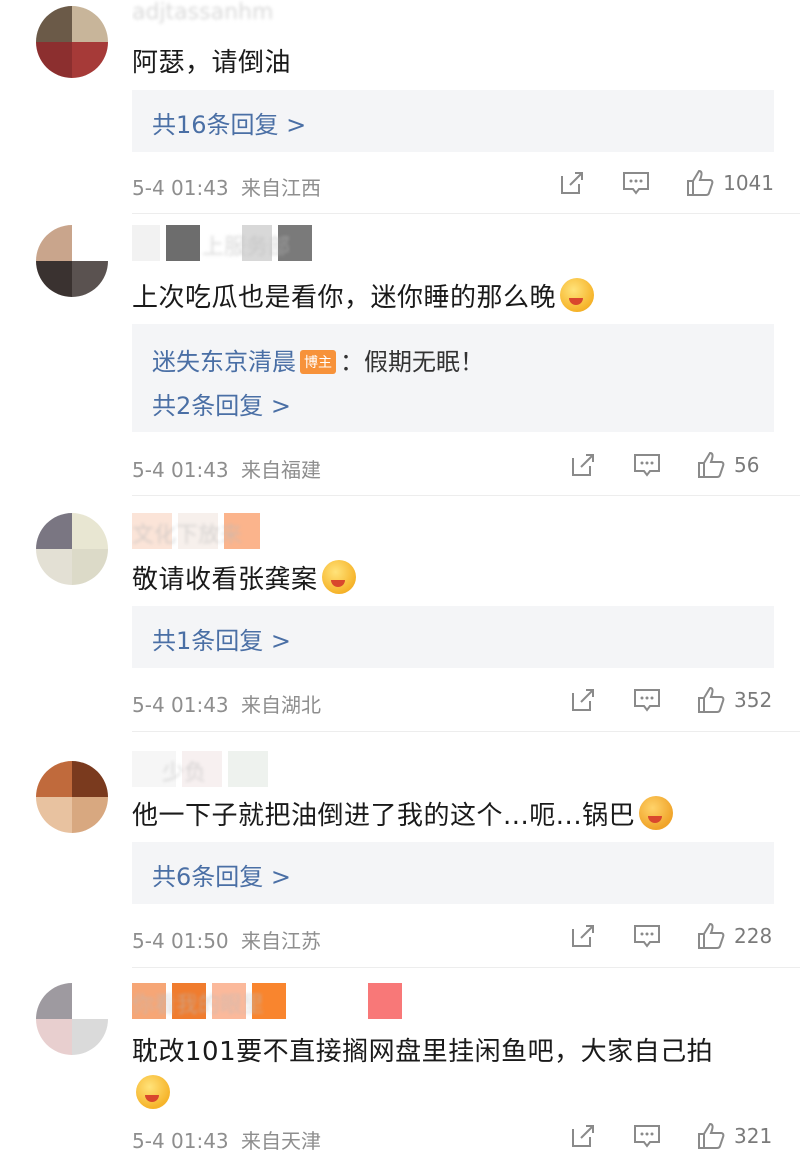 The height and width of the screenshot is (1164, 800). I want to click on reply-box: 共1条回复 >, so click(453, 637).